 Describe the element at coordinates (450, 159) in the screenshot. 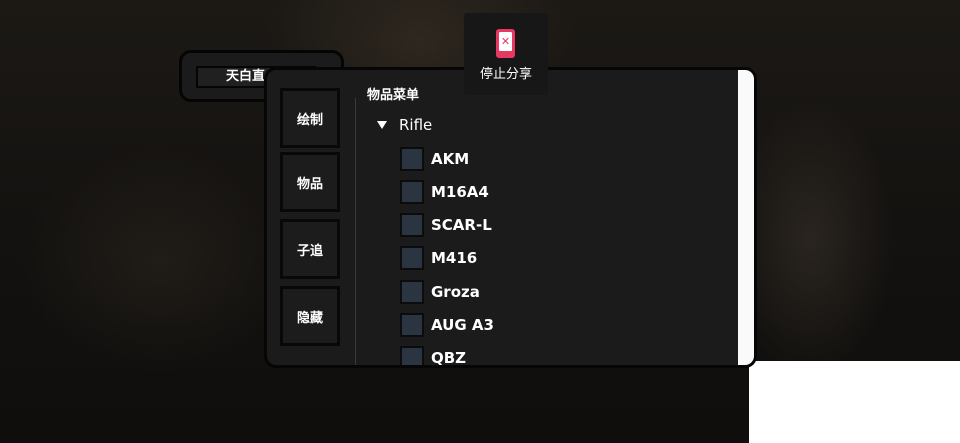

I see `item-label: AKM` at that location.